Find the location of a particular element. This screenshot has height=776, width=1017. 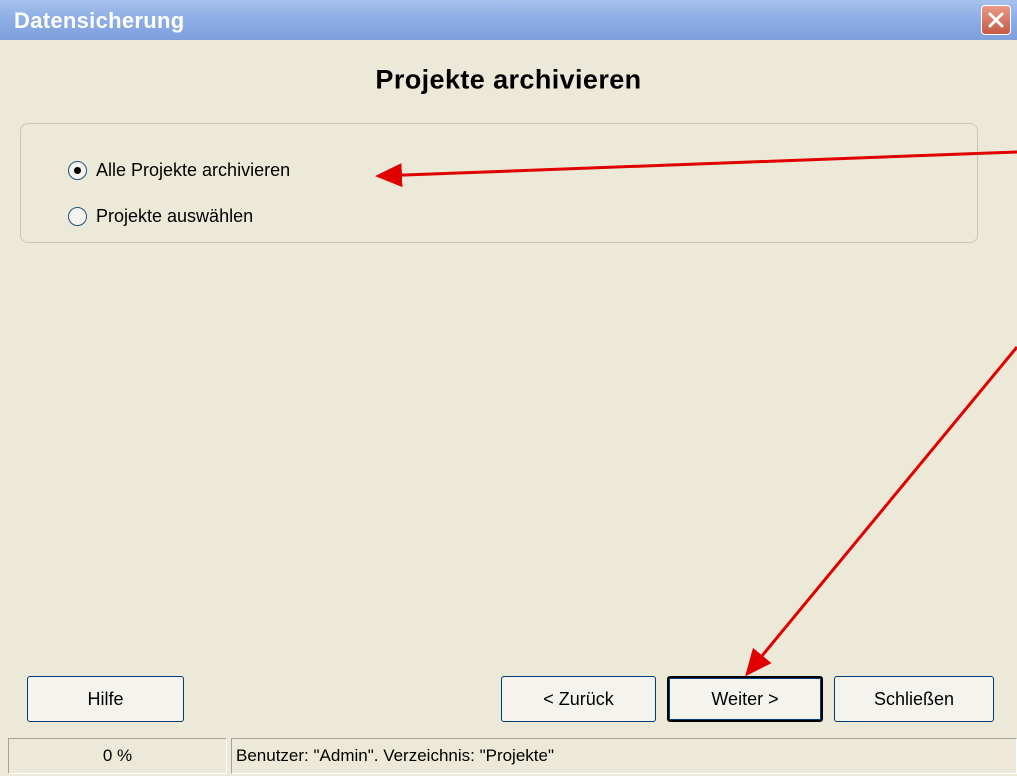

help-button: Hilfe is located at coordinates (105, 699).